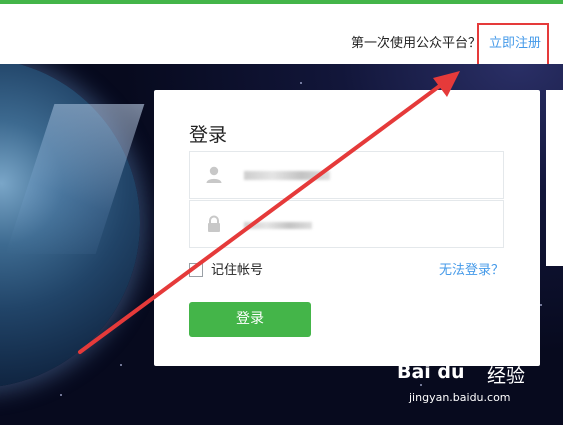  What do you see at coordinates (472, 386) in the screenshot?
I see `baidu-watermark: Bai du 经验 jingyan.baidu.com` at bounding box center [472, 386].